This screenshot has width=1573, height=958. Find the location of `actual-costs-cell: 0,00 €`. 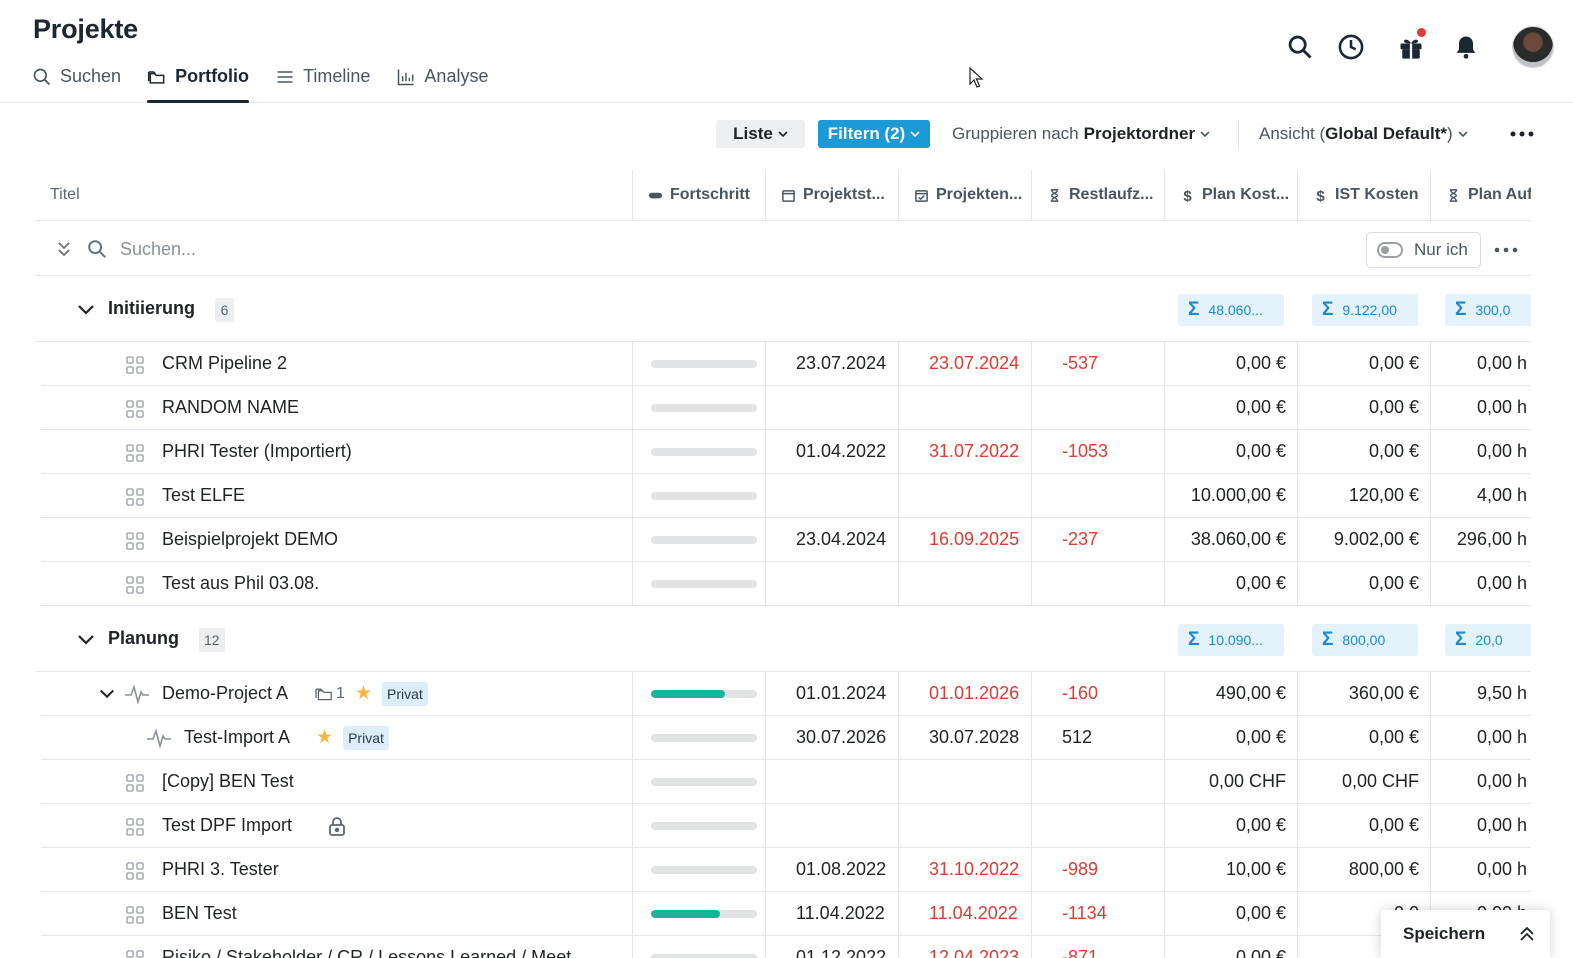

actual-costs-cell: 0,00 € is located at coordinates (1393, 825).